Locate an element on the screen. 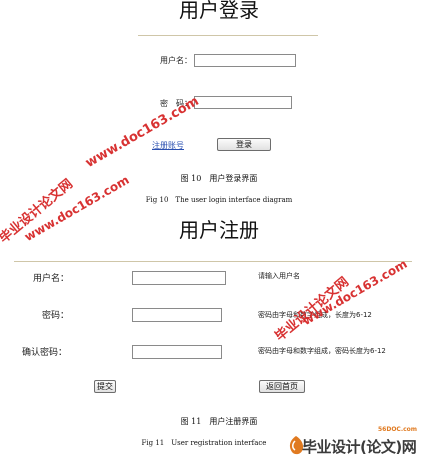 Image resolution: width=438 pixels, height=458 pixels. login-button: 登录 is located at coordinates (244, 144).